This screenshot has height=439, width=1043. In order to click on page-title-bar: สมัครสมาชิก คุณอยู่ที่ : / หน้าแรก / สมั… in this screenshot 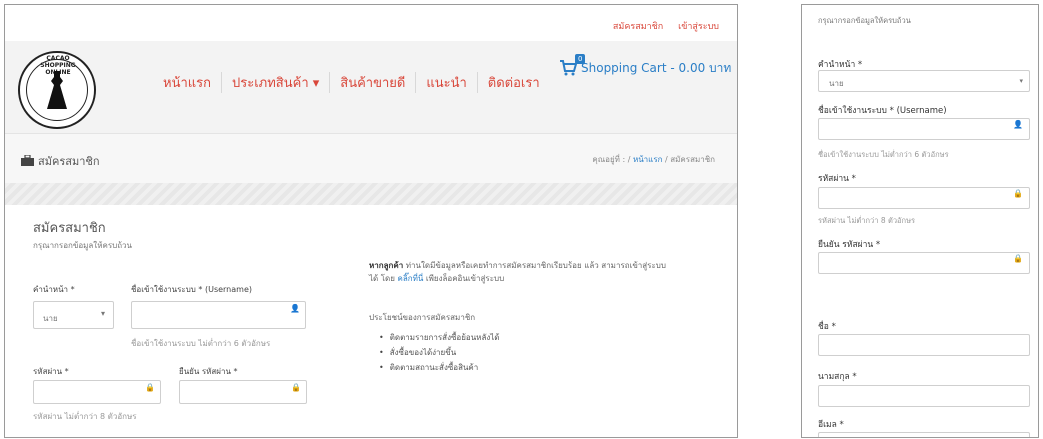, I will do `click(371, 159)`.